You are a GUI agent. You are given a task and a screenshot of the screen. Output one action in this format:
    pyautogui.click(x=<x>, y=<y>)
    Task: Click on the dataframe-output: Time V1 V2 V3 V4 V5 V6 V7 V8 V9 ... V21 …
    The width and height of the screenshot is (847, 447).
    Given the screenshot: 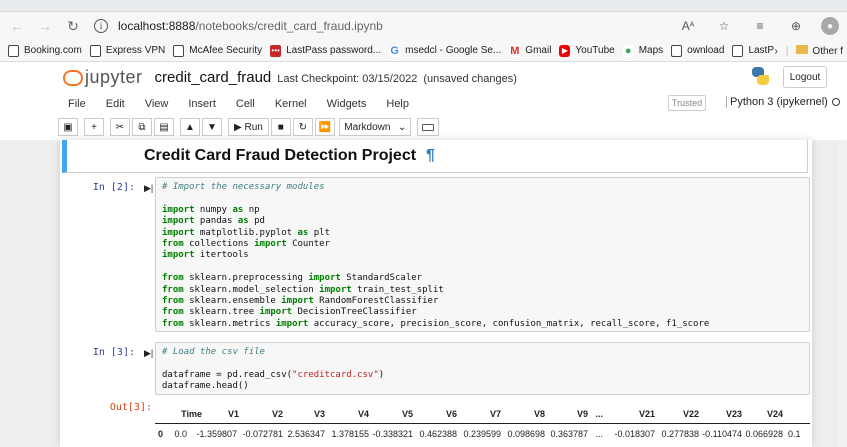 What is the action you would take?
    pyautogui.click(x=482, y=424)
    